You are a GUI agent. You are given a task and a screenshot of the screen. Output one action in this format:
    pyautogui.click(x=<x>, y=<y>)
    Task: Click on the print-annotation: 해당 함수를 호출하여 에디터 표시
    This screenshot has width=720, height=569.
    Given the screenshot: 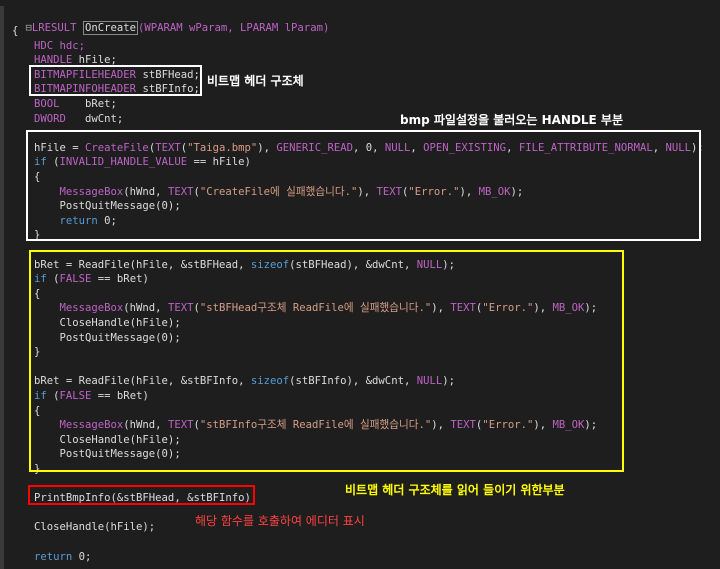 What is the action you would take?
    pyautogui.click(x=280, y=521)
    